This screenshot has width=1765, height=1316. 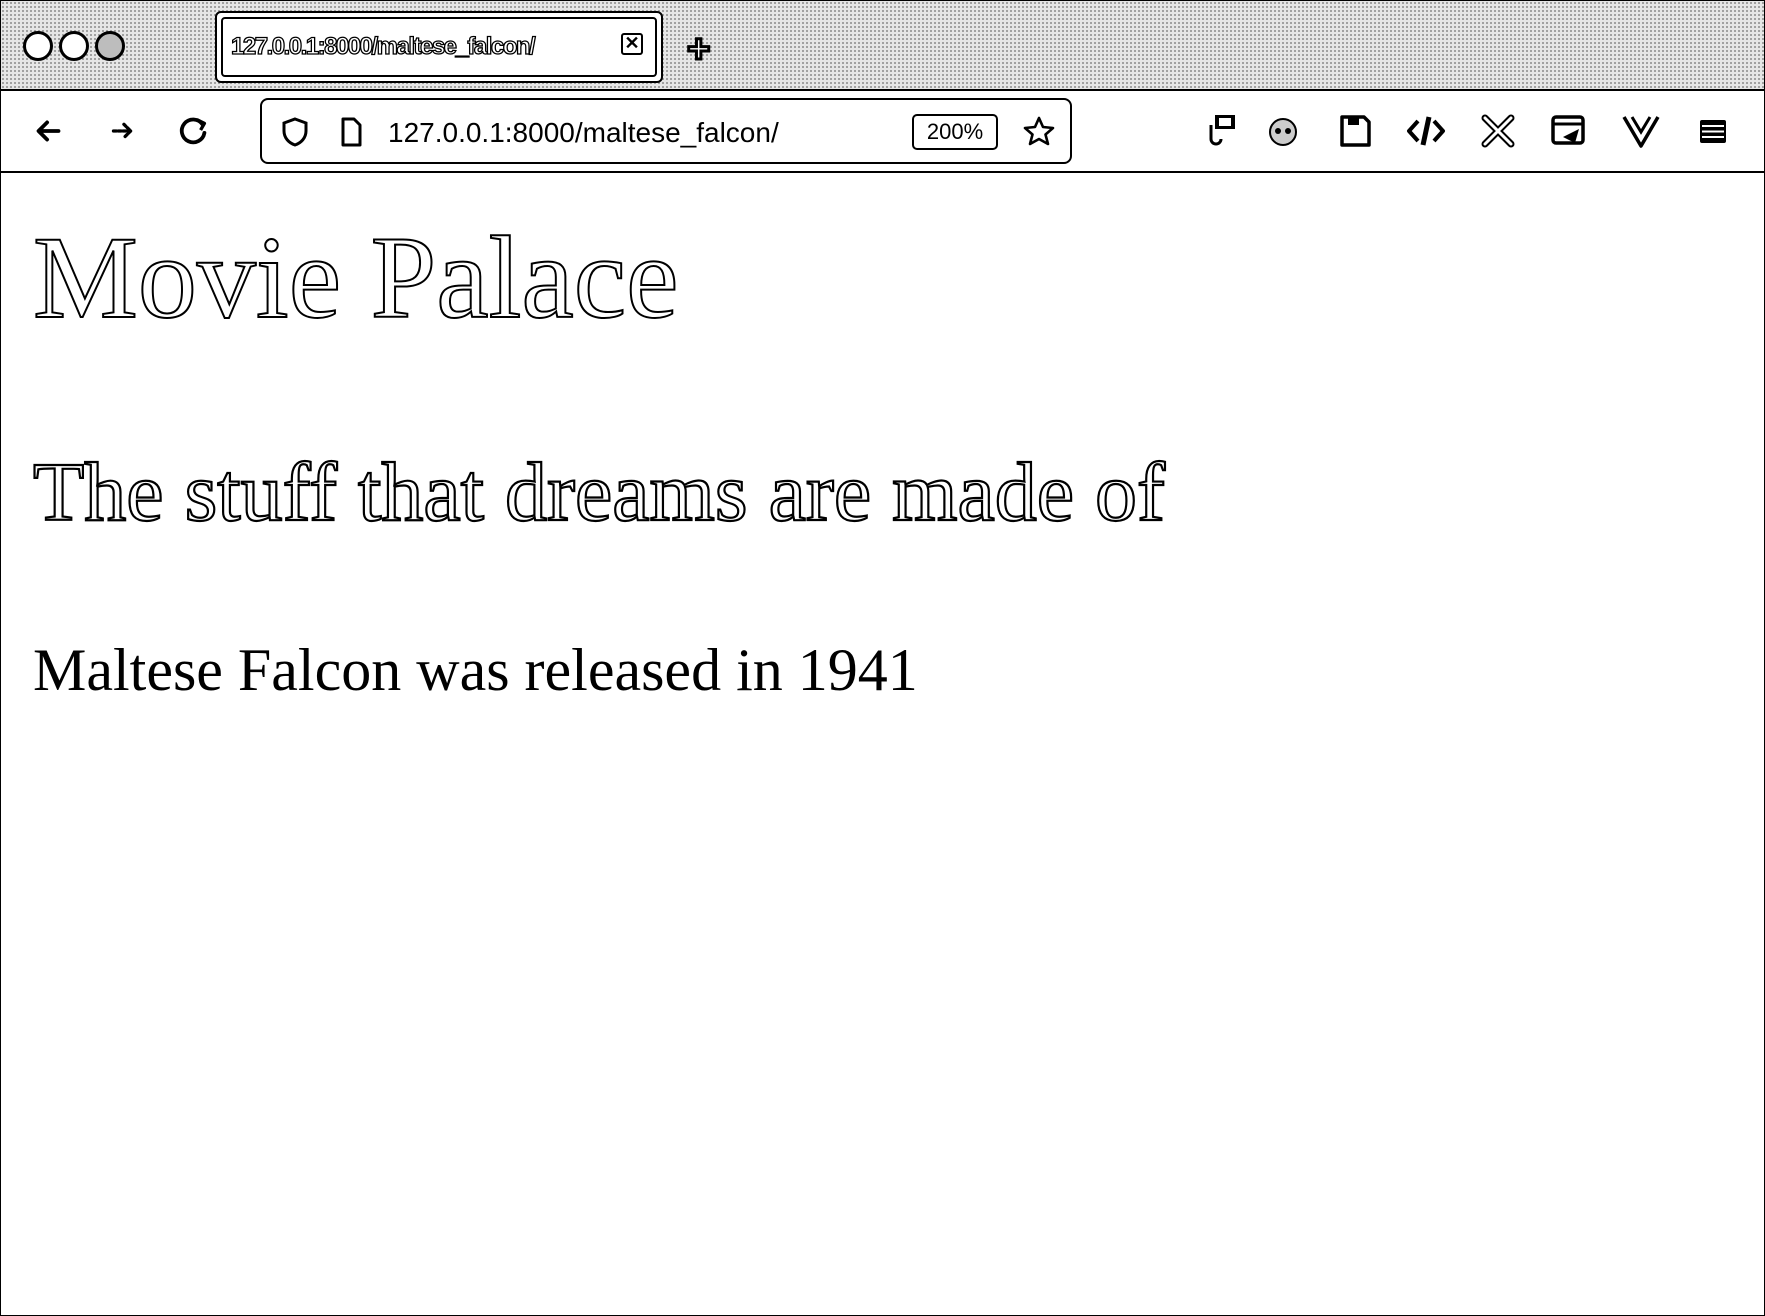 I want to click on crossed-tools-icon, so click(x=1498, y=131).